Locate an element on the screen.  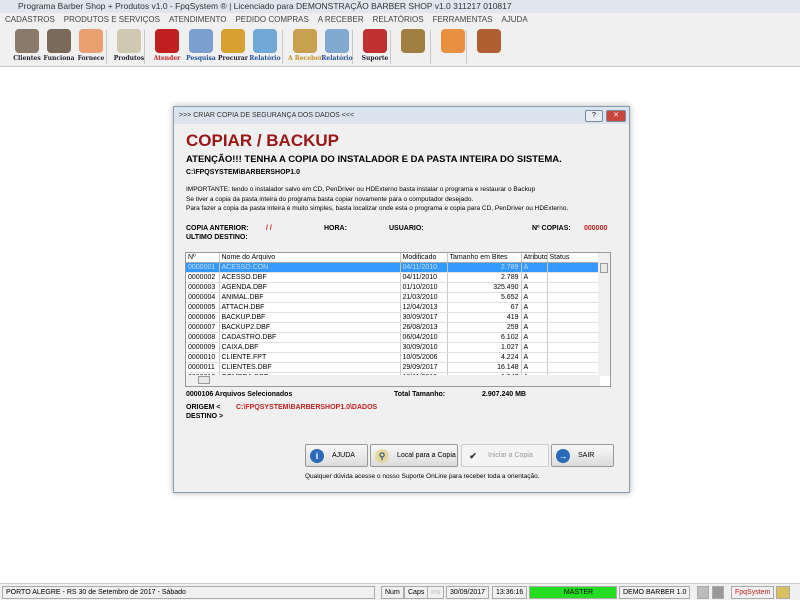
sair-button: → SAIR is located at coordinates (582, 455).